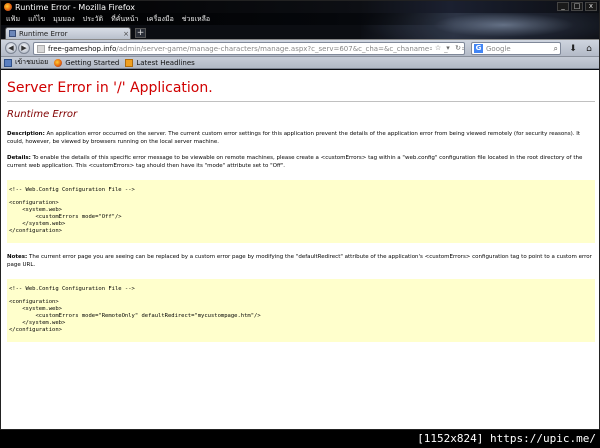  What do you see at coordinates (32, 62) in the screenshot?
I see `bookmark-label: เข้าชมบ่อย` at bounding box center [32, 62].